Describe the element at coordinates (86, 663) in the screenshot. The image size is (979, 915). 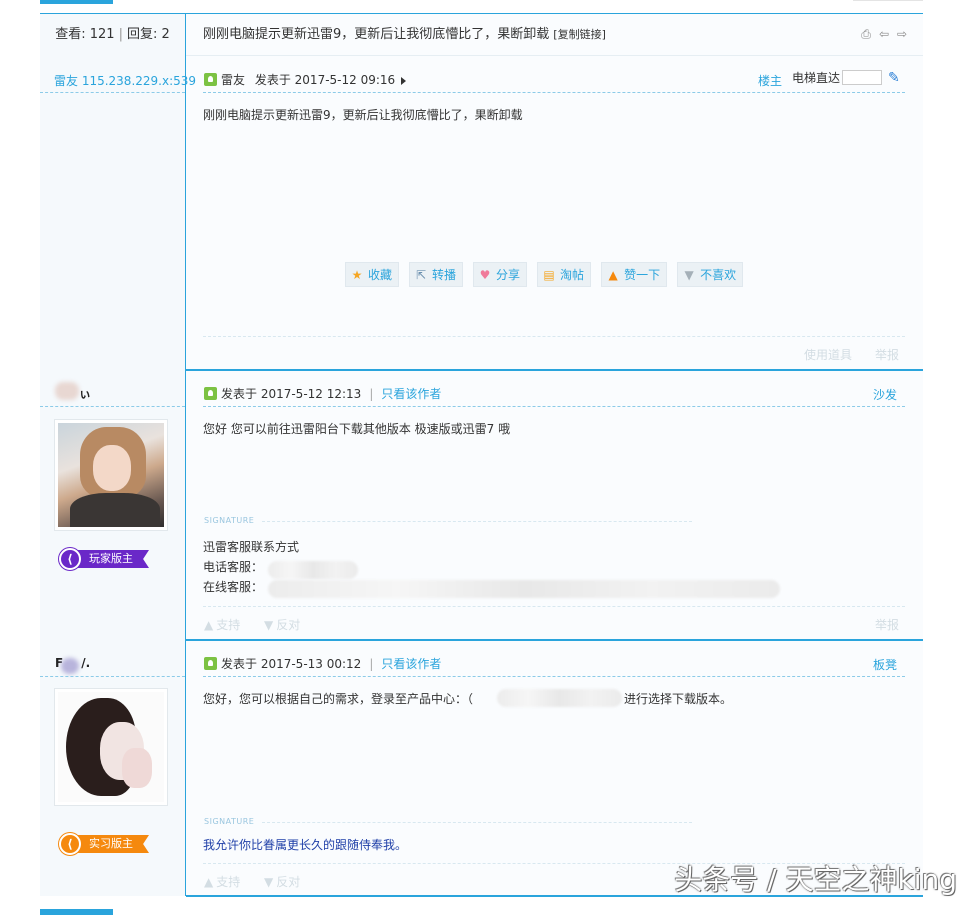
I see `author-suffix: /.` at that location.